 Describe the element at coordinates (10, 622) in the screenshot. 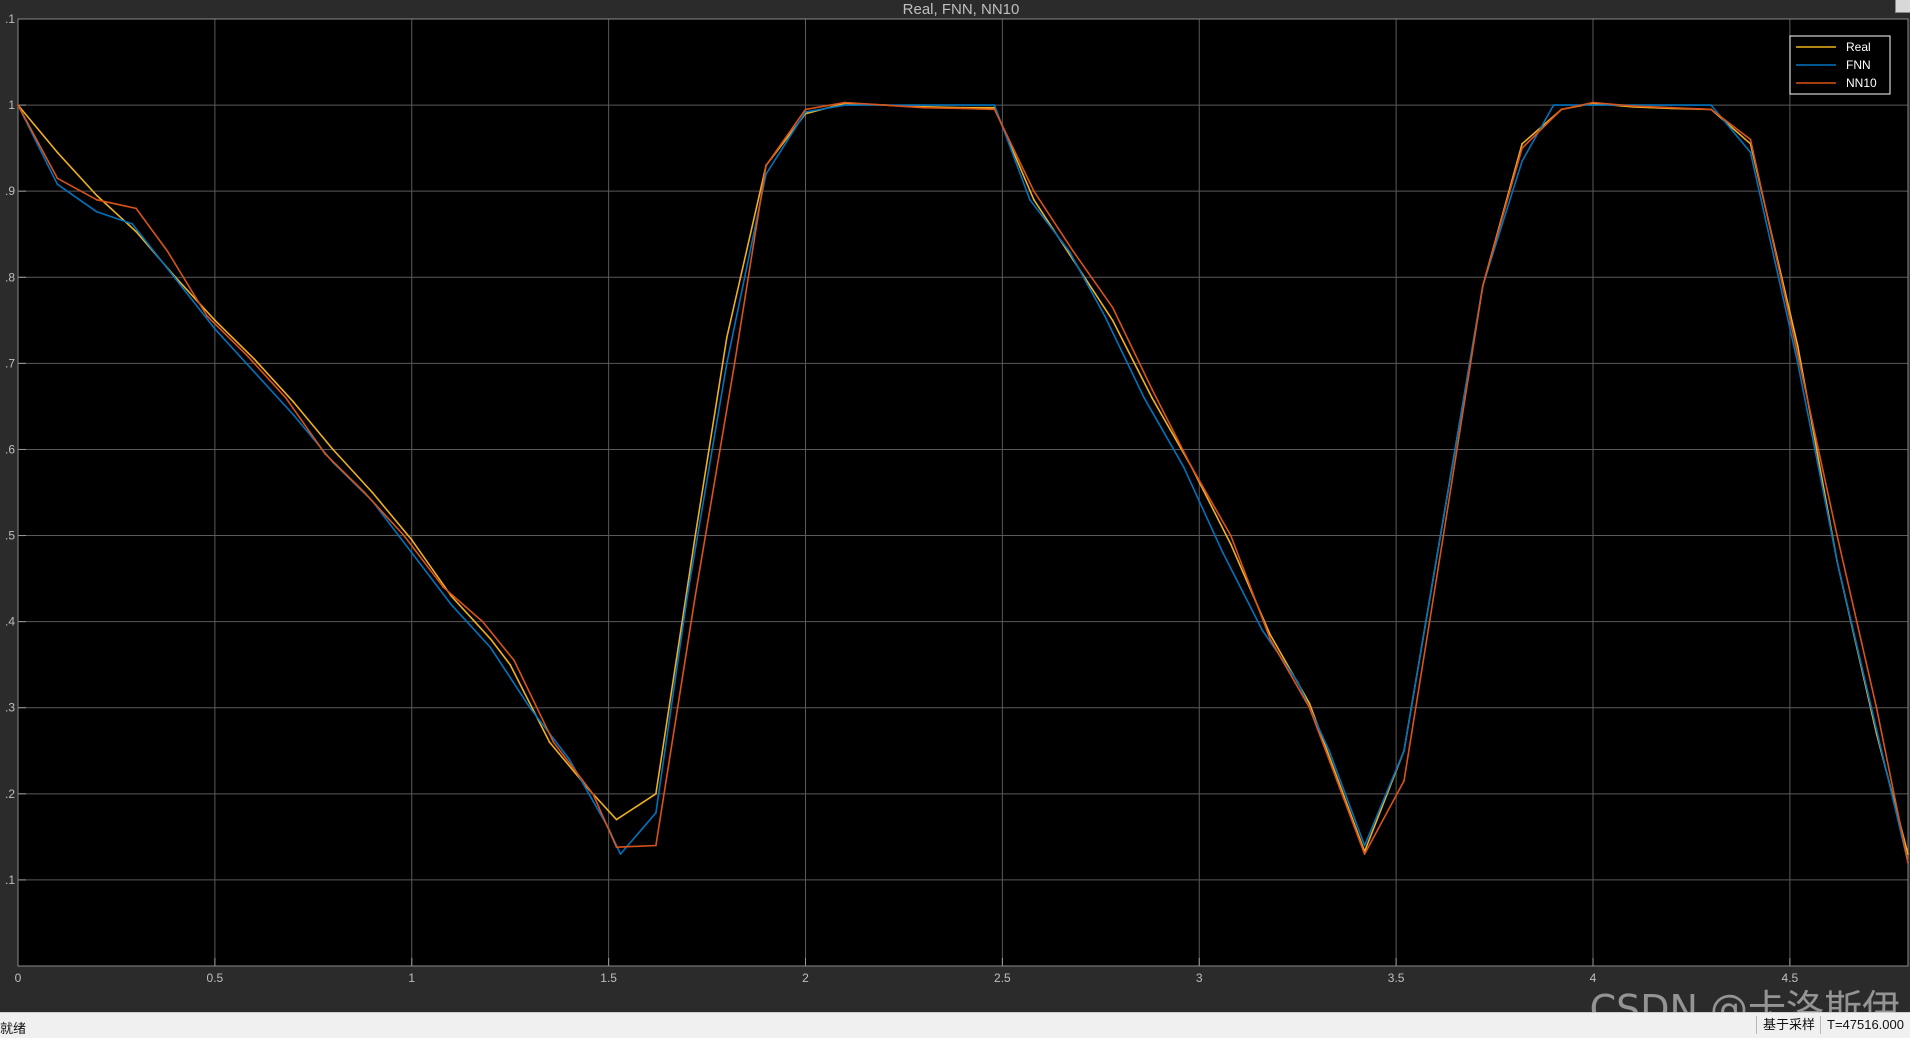

I see `y-tick-label: .4` at that location.